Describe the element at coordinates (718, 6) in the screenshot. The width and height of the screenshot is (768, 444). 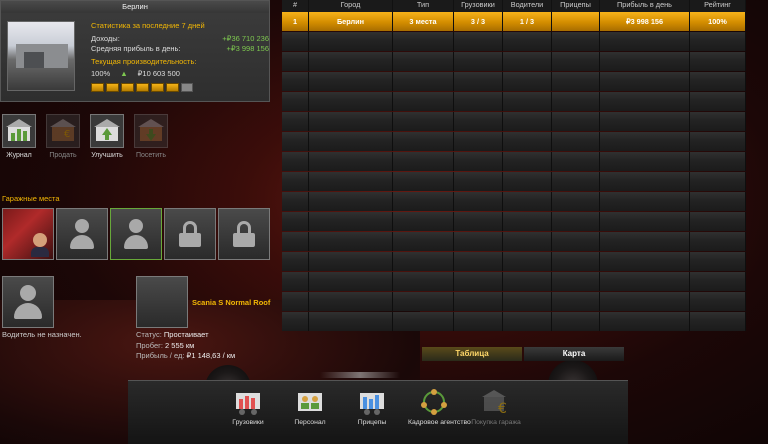
I see `column-header: Рейтинг` at that location.